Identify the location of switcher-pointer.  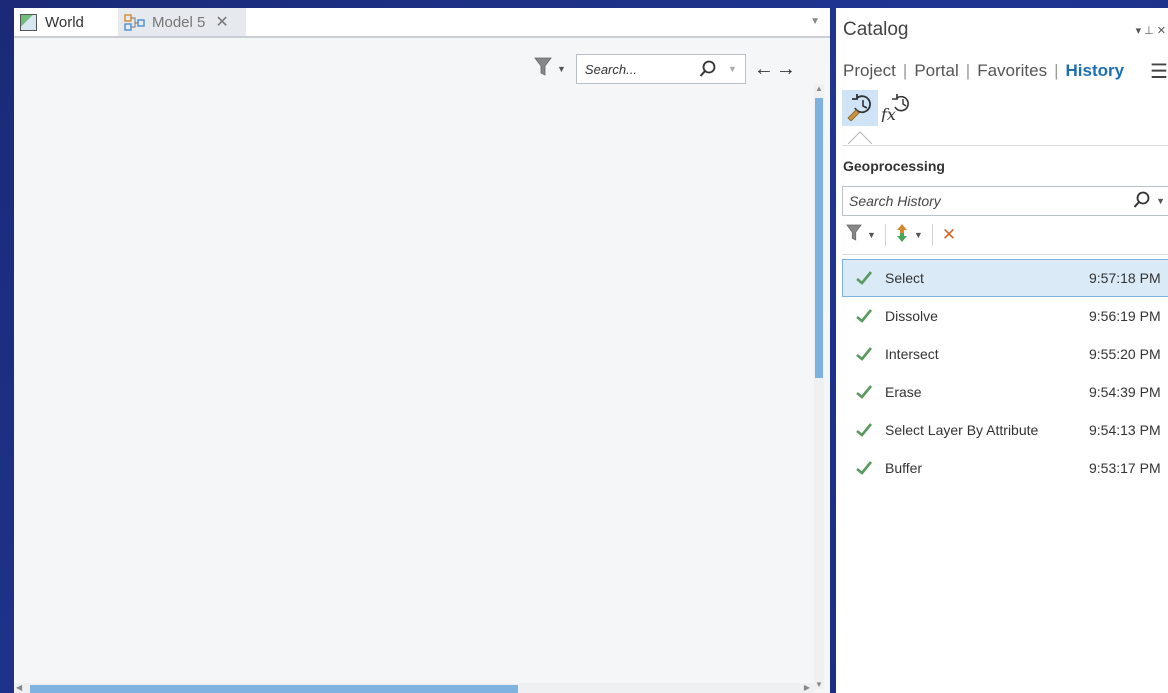
(1005, 136).